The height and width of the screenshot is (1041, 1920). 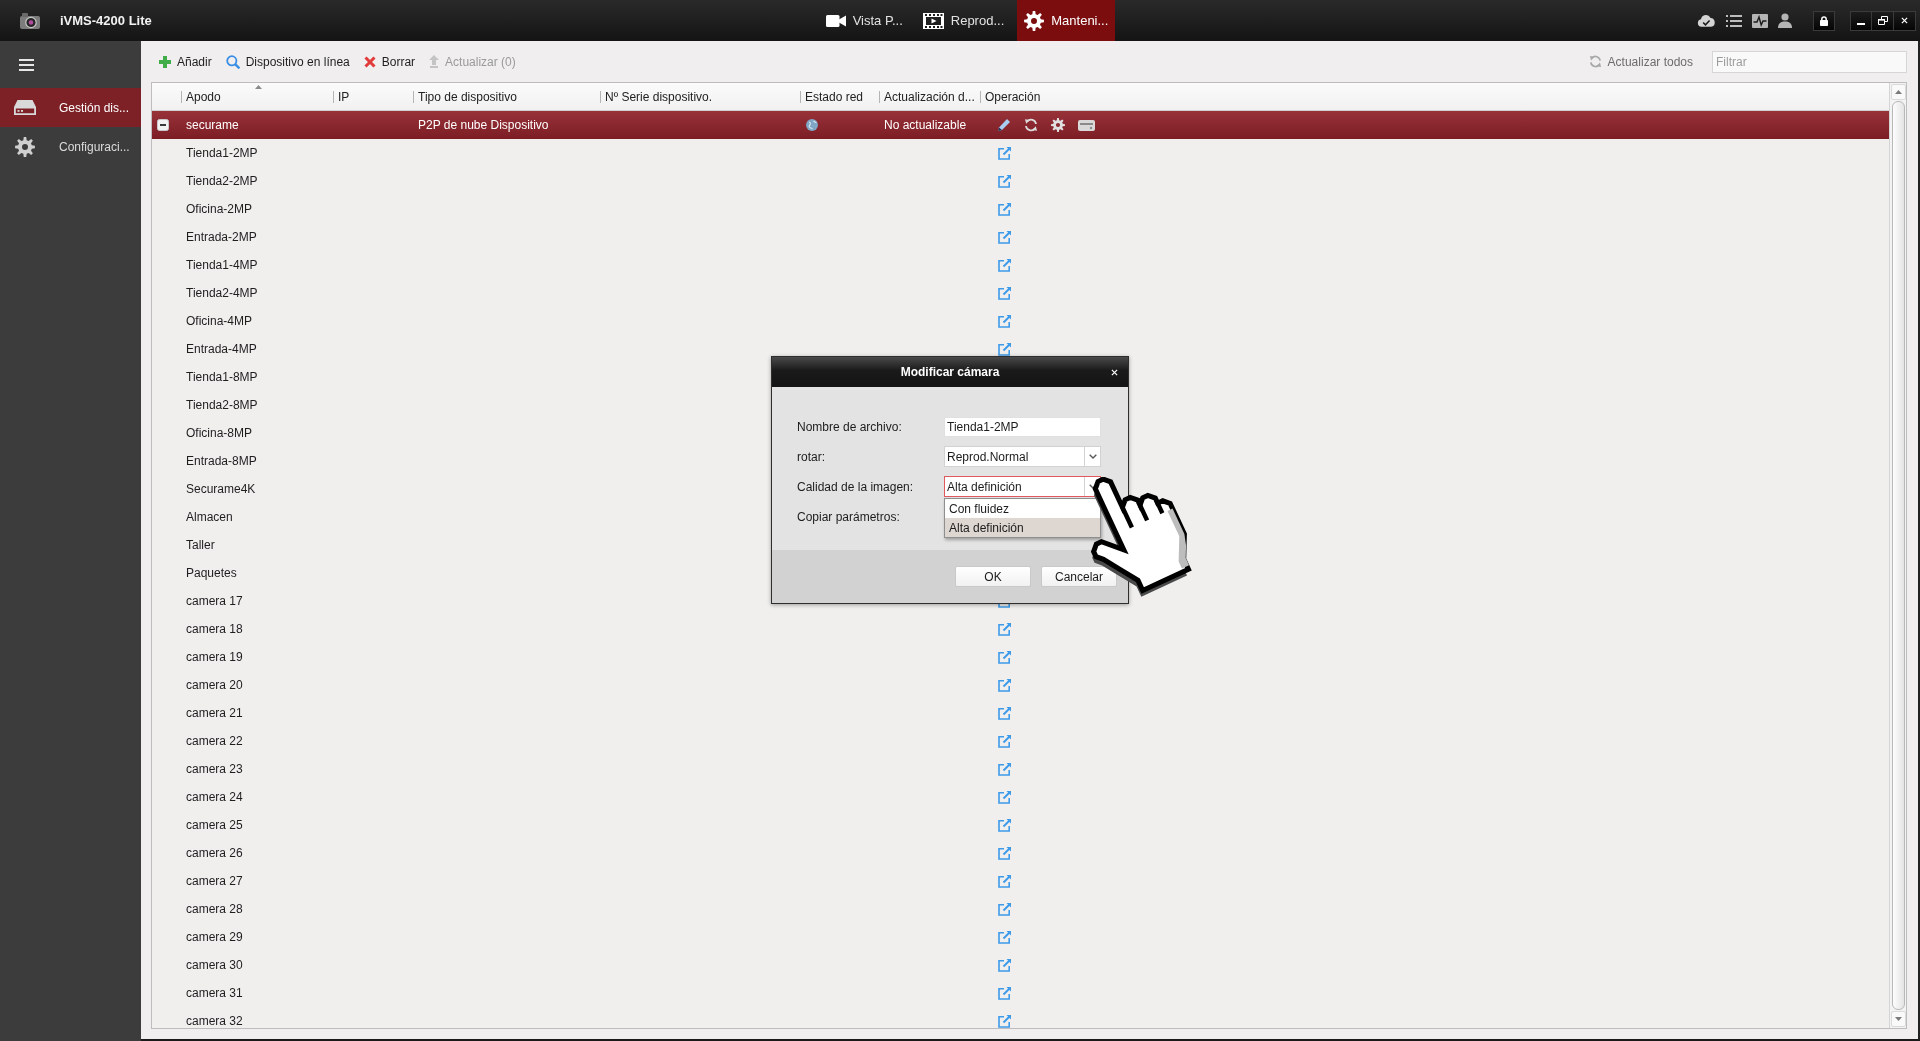 I want to click on camera-name: Tienda2-8MP, so click(x=222, y=405).